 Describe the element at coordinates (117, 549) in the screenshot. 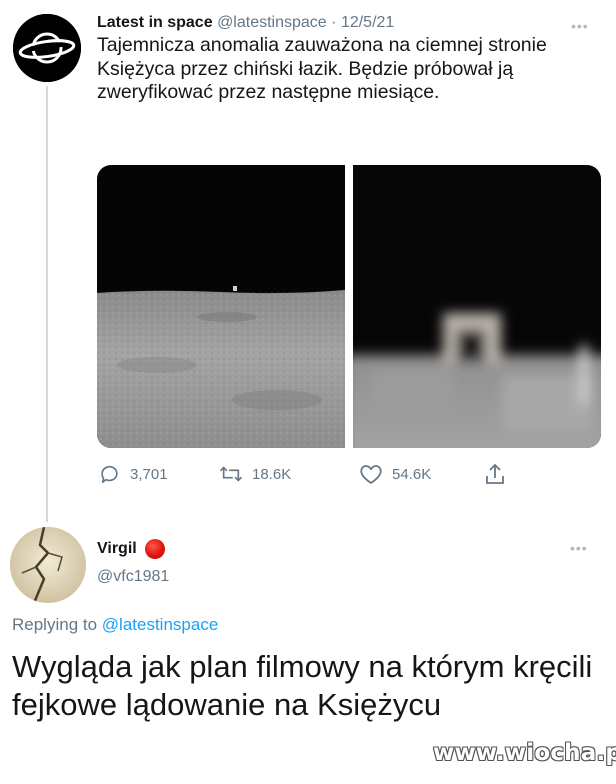

I see `reply-author-name: Virgil` at that location.